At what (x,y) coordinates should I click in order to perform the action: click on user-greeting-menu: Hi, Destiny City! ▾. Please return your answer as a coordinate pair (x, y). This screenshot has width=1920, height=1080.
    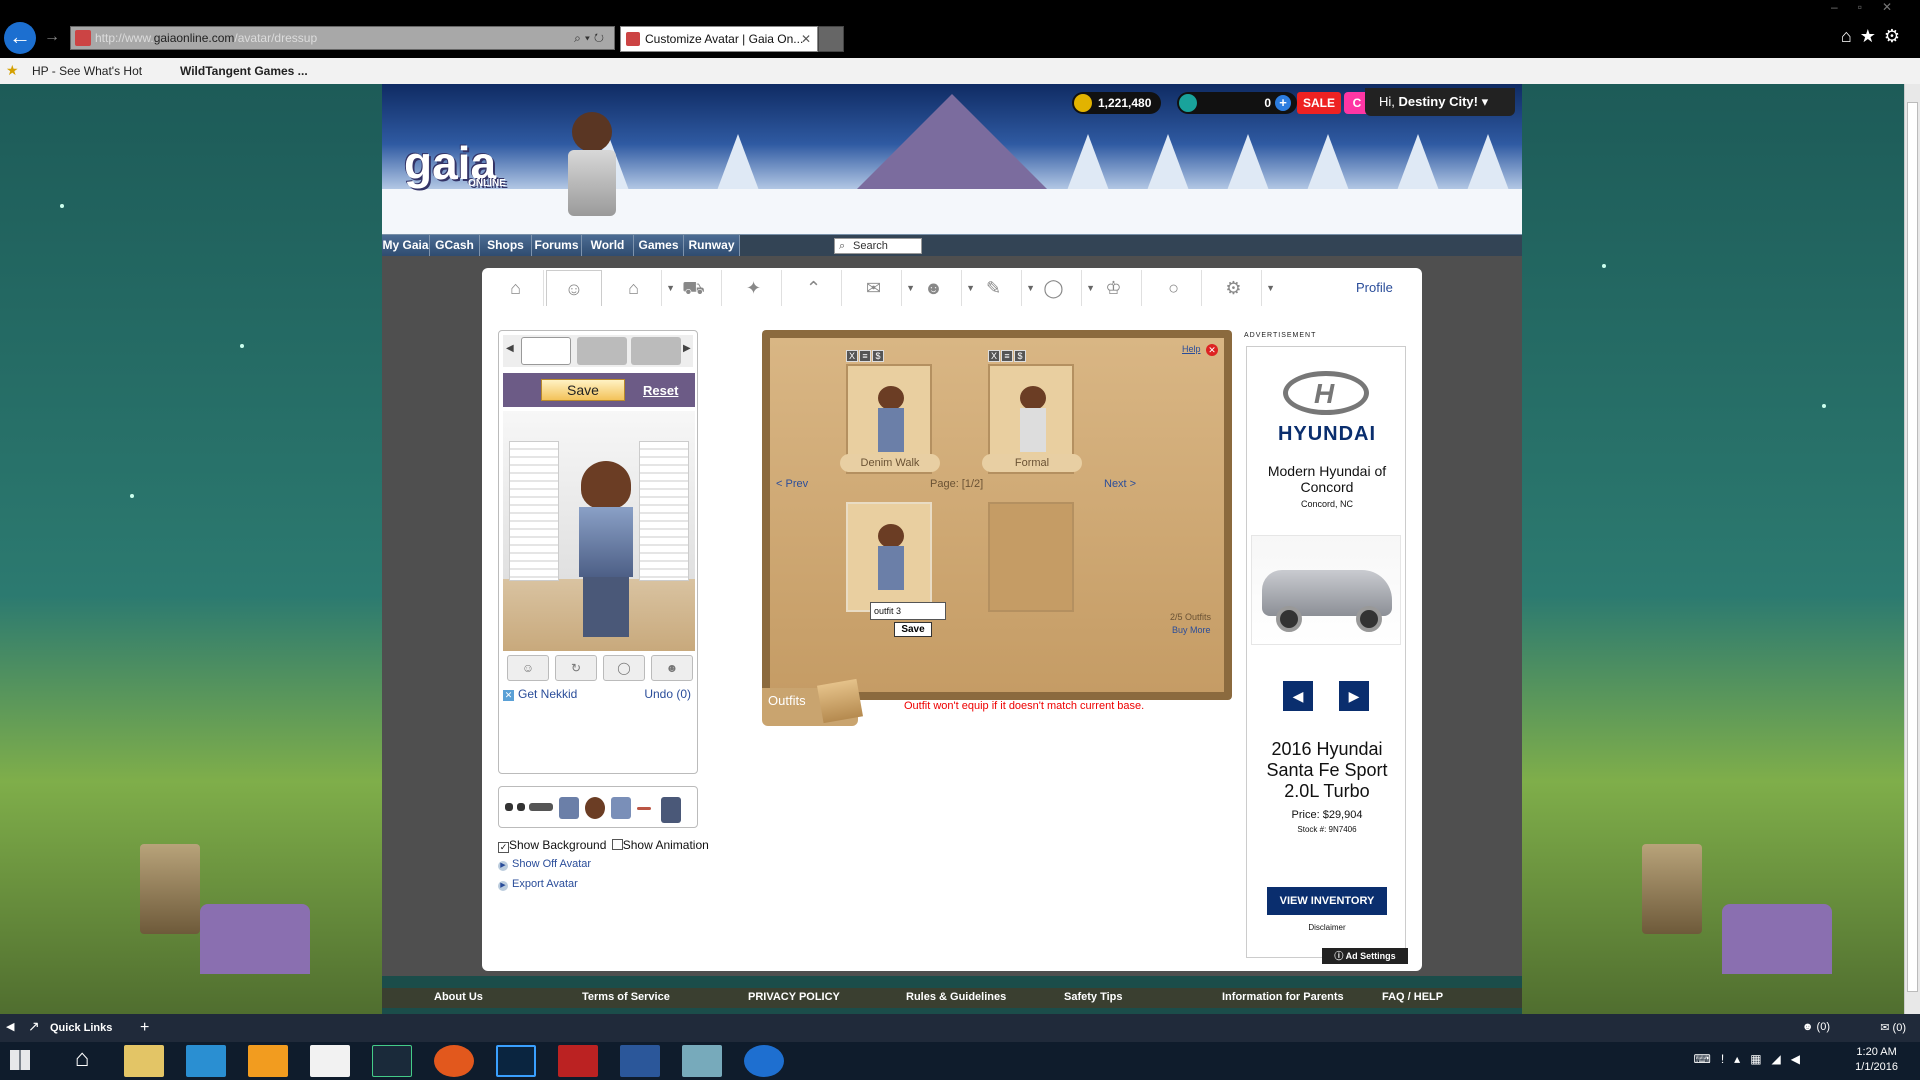
    Looking at the image, I should click on (1440, 102).